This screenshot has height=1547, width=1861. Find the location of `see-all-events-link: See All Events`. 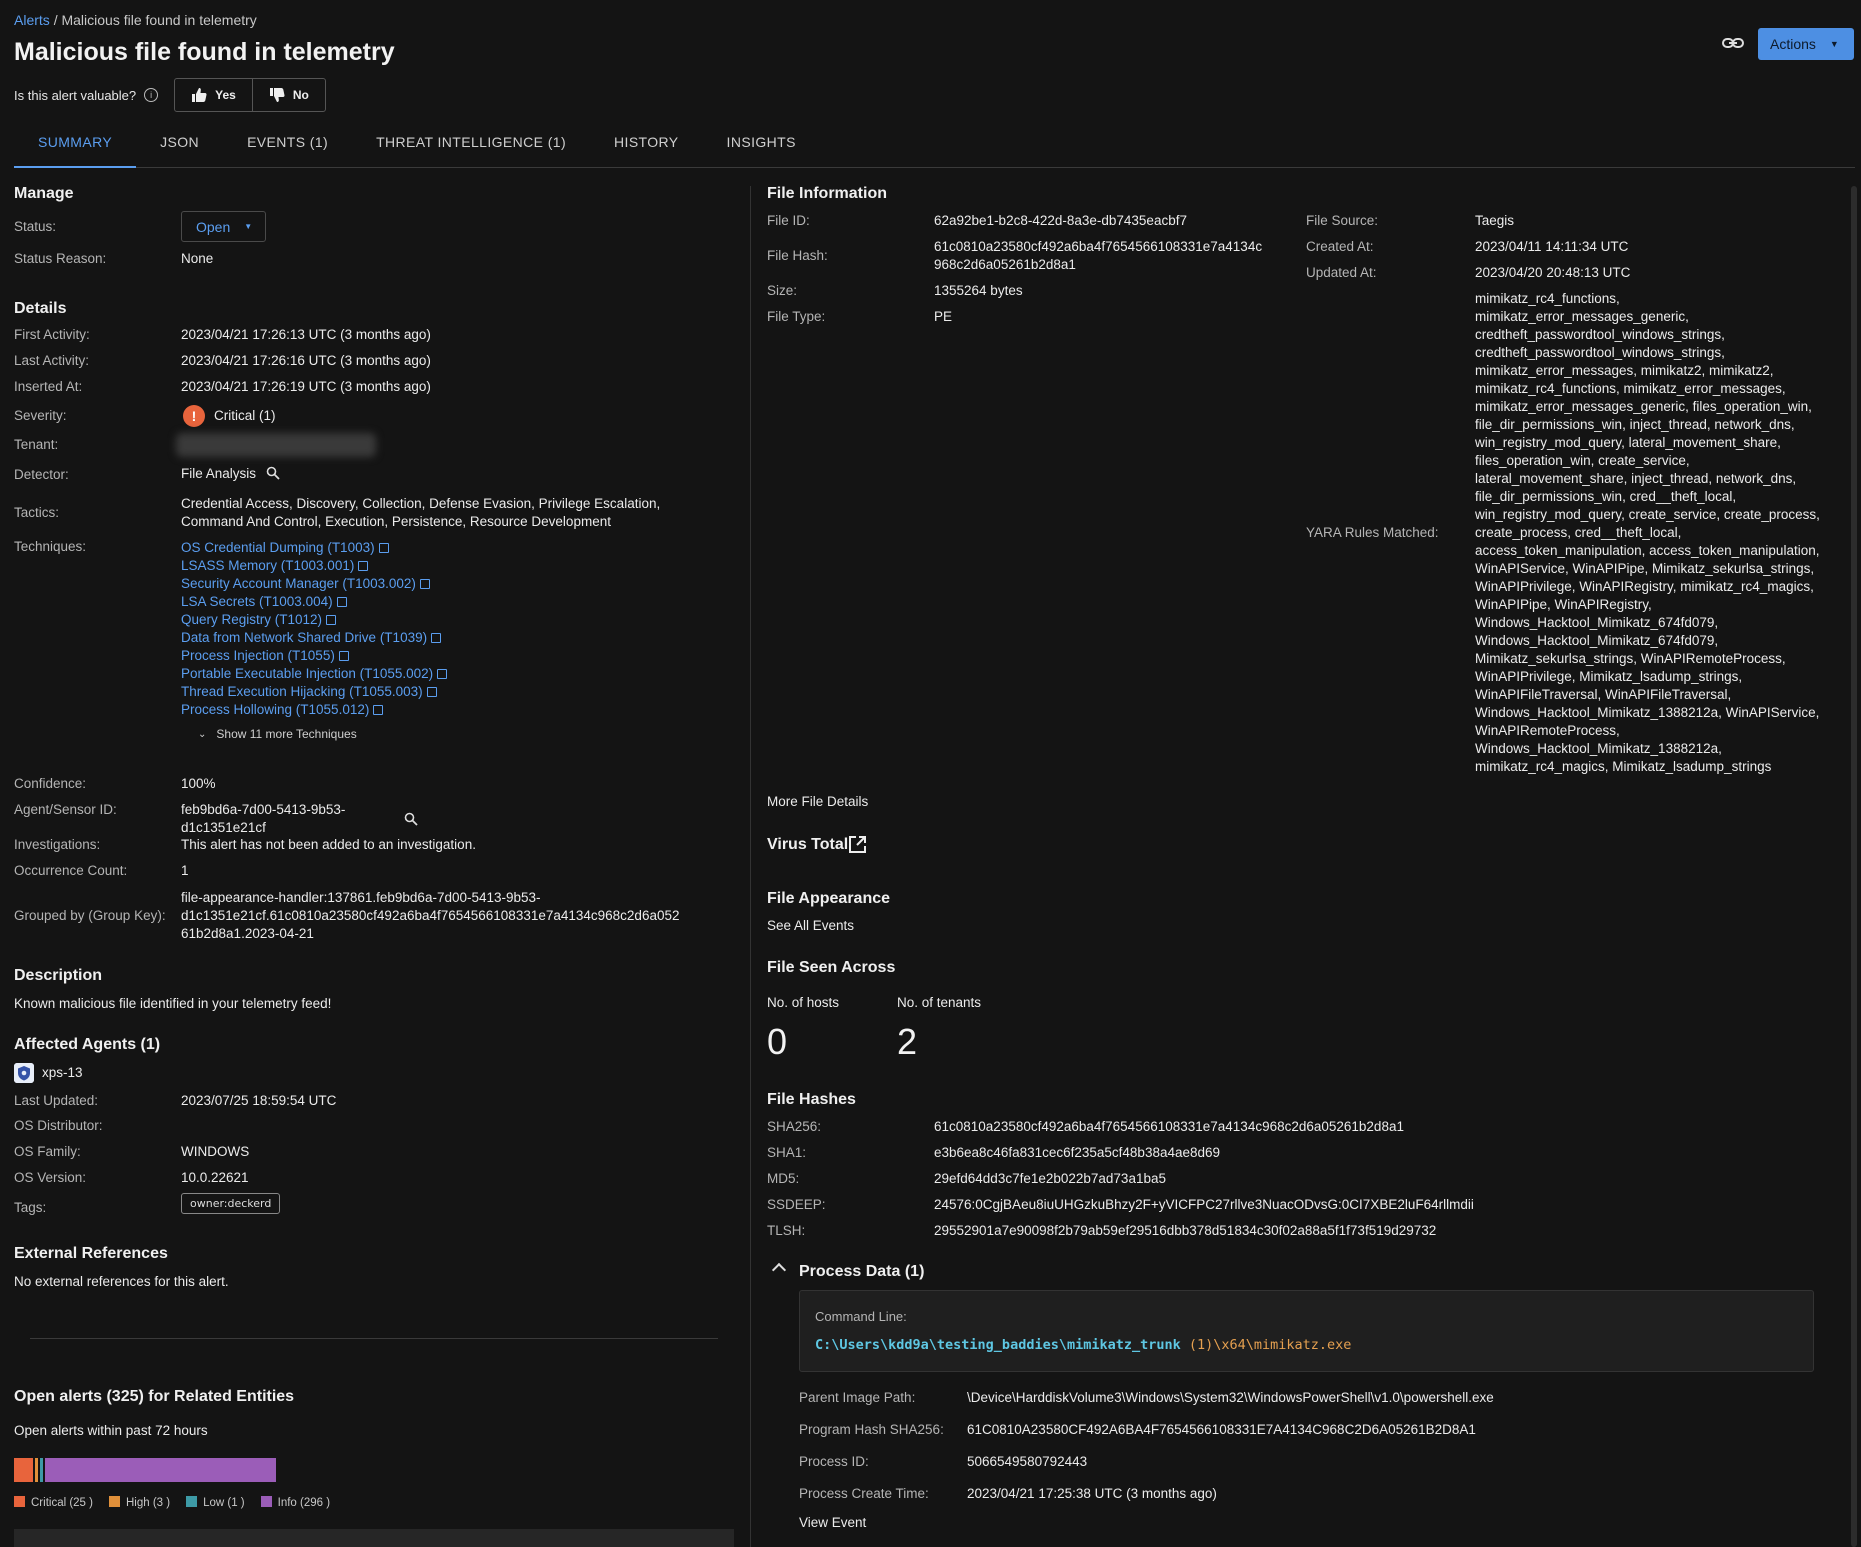

see-all-events-link: See All Events is located at coordinates (810, 926).